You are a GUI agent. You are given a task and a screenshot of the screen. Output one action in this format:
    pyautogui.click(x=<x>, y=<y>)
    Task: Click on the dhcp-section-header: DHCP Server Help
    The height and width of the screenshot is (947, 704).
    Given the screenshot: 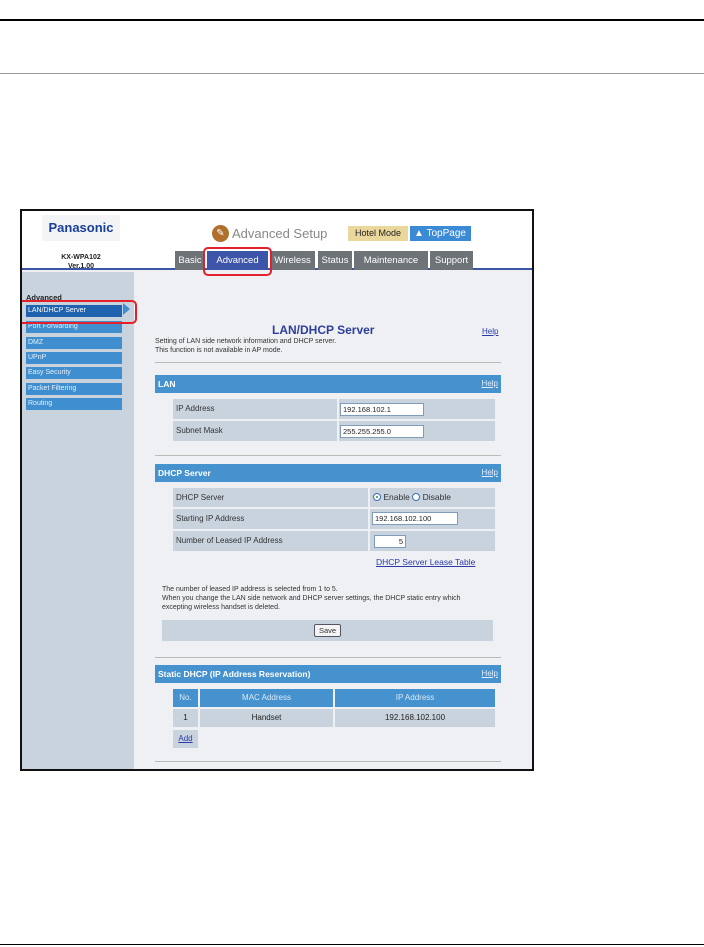 What is the action you would take?
    pyautogui.click(x=328, y=473)
    